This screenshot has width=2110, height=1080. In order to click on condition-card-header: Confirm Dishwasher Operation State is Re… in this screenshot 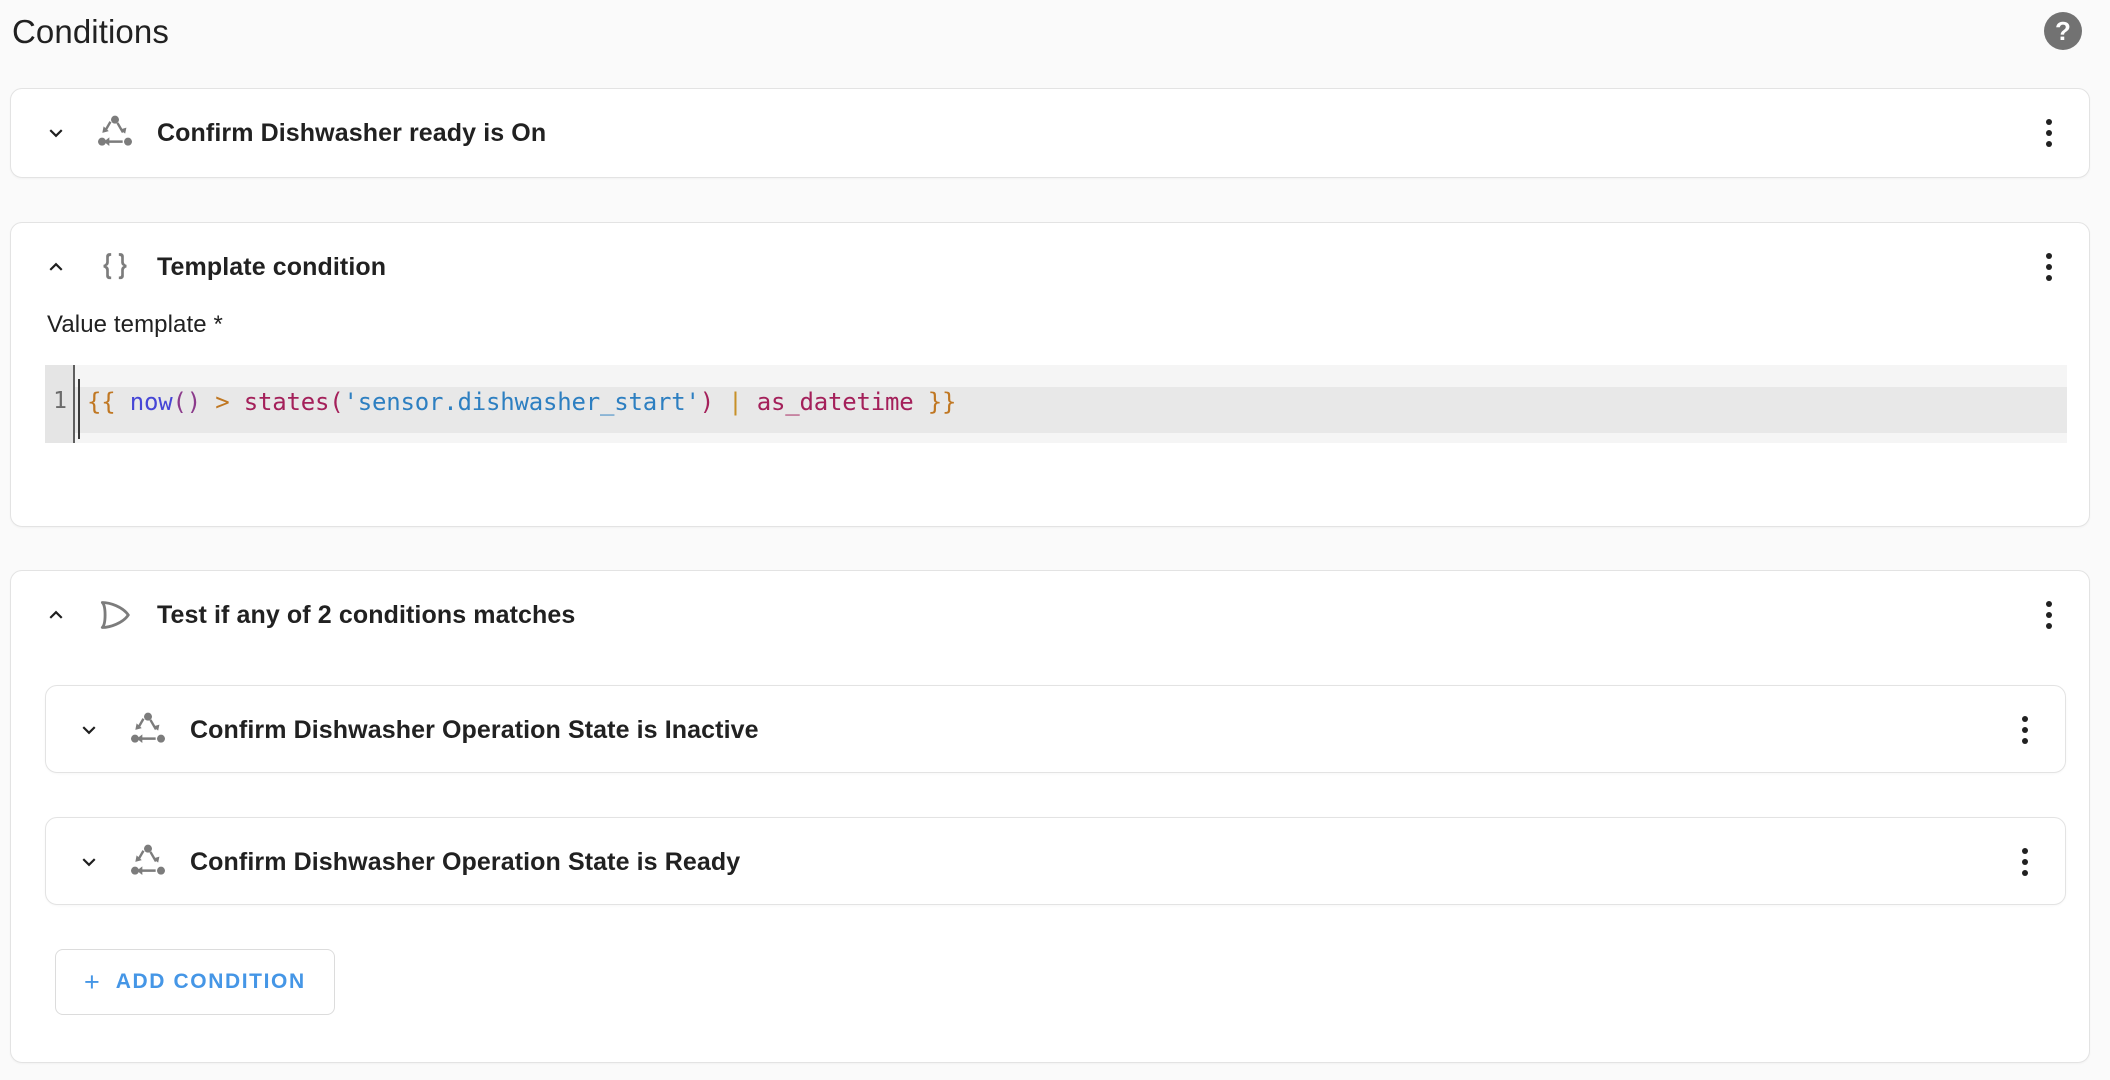, I will do `click(1055, 862)`.